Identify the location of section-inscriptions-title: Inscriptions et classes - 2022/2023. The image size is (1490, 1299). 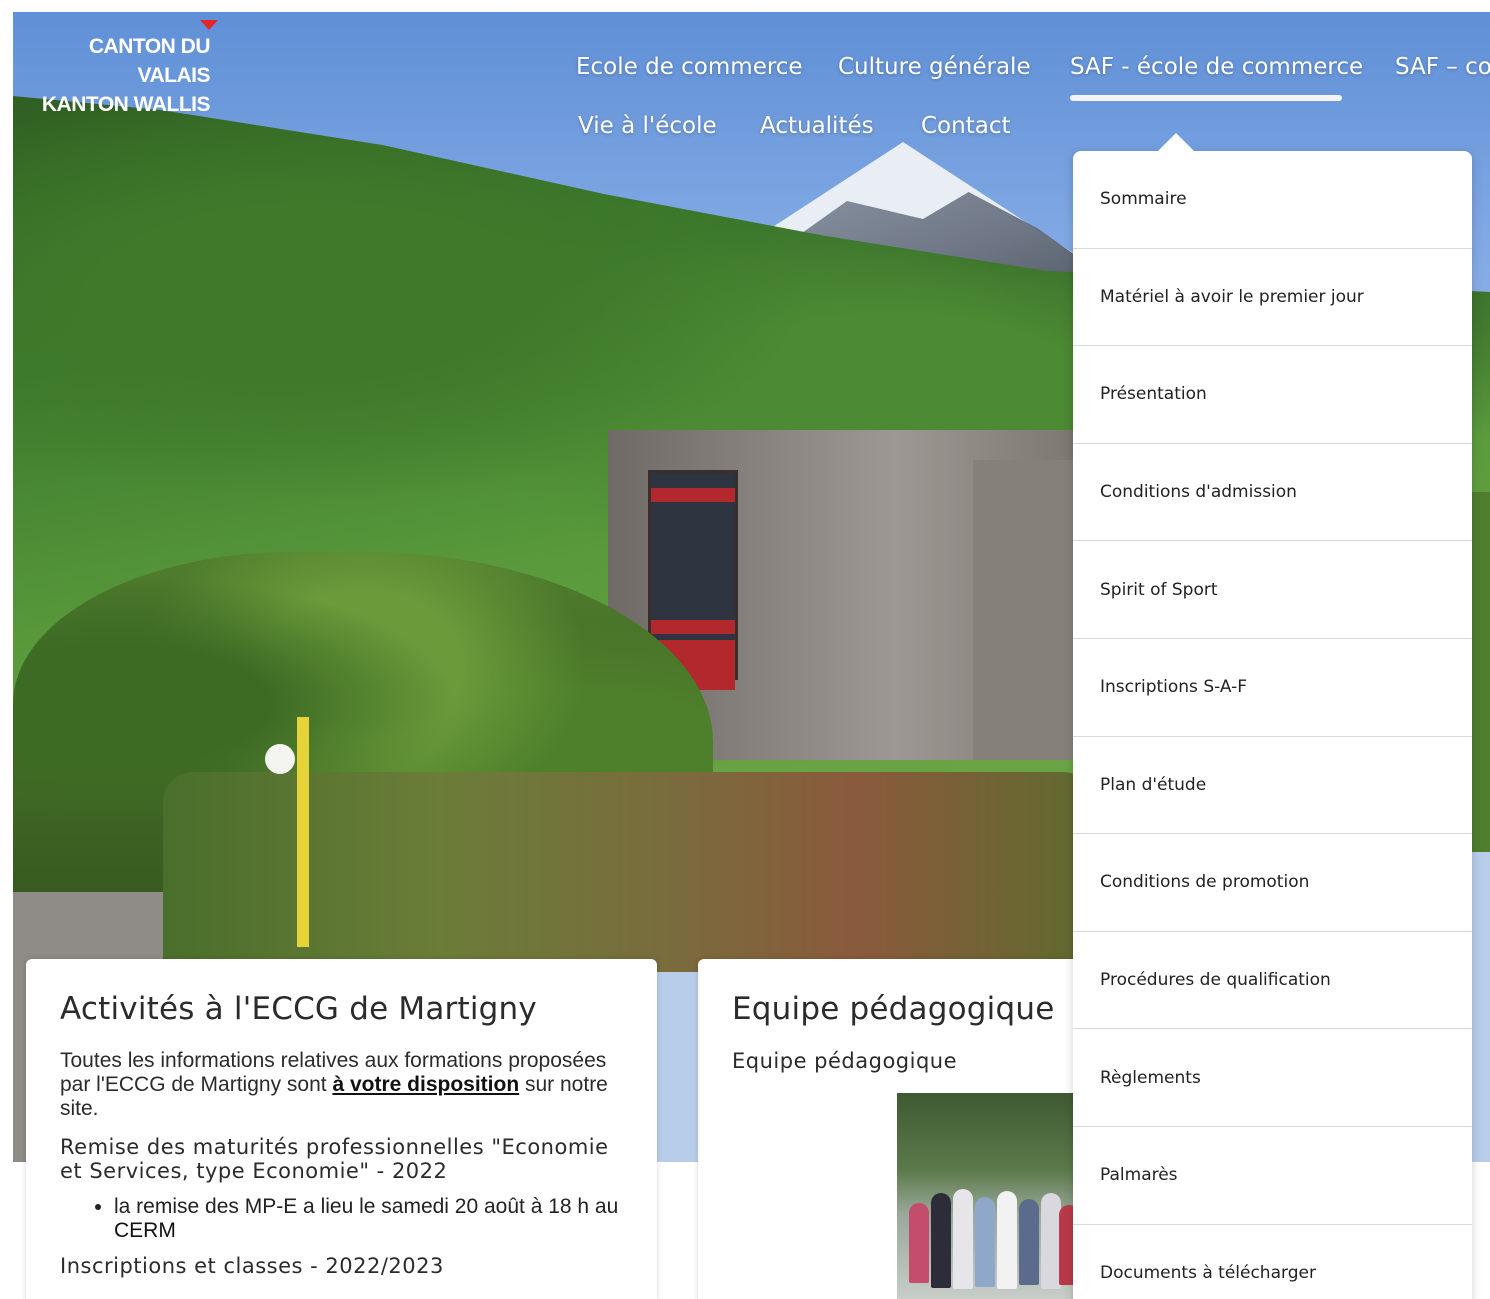
(252, 1266).